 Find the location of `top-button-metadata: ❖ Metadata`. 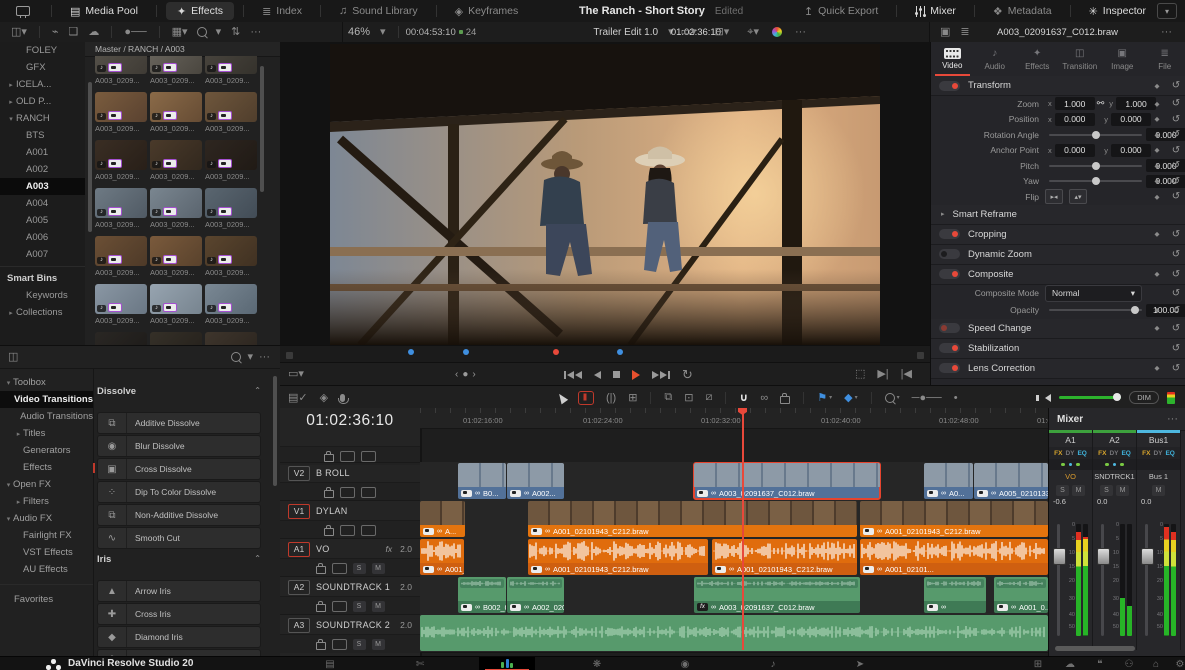

top-button-metadata: ❖ Metadata is located at coordinates (1022, 11).